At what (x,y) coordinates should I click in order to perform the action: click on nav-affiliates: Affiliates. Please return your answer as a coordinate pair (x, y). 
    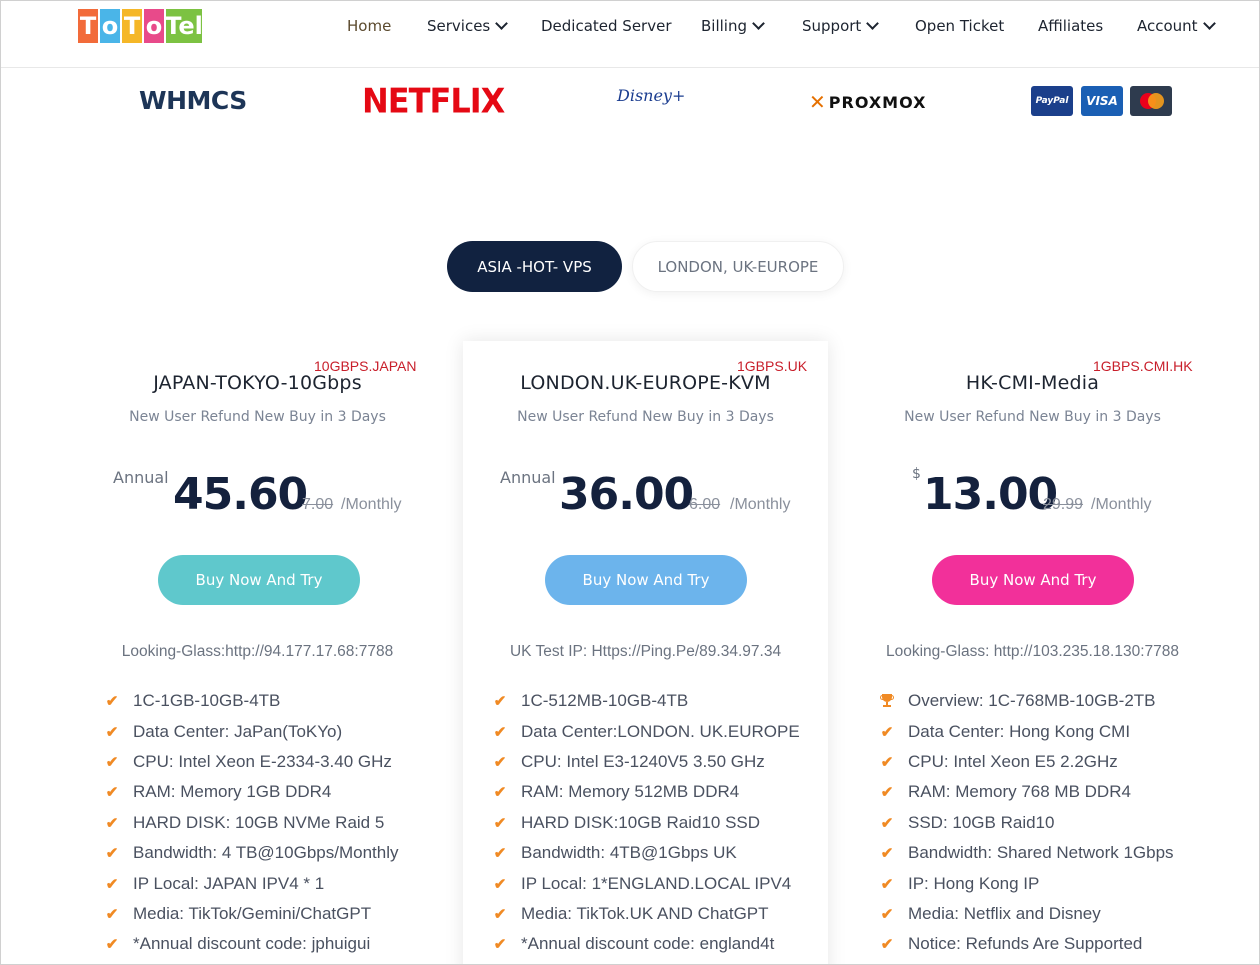
    Looking at the image, I should click on (1070, 26).